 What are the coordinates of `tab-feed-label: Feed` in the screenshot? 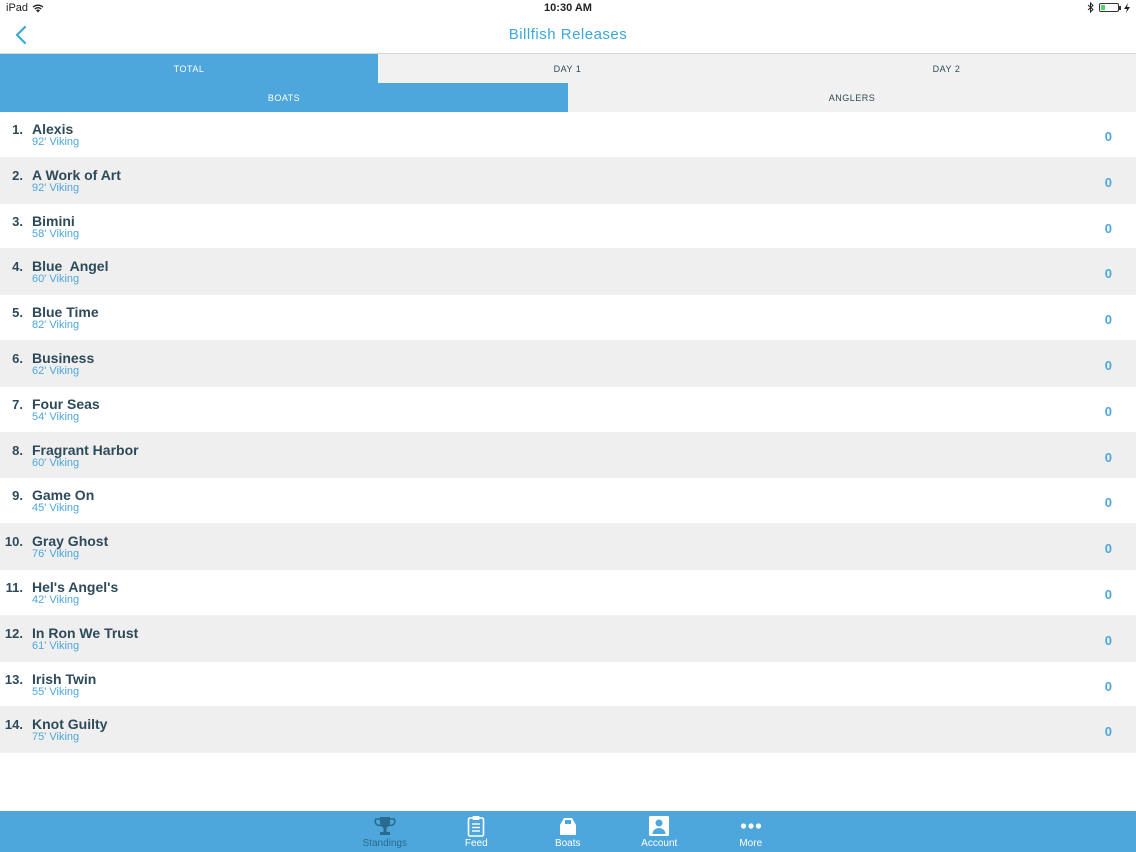 It's located at (476, 843).